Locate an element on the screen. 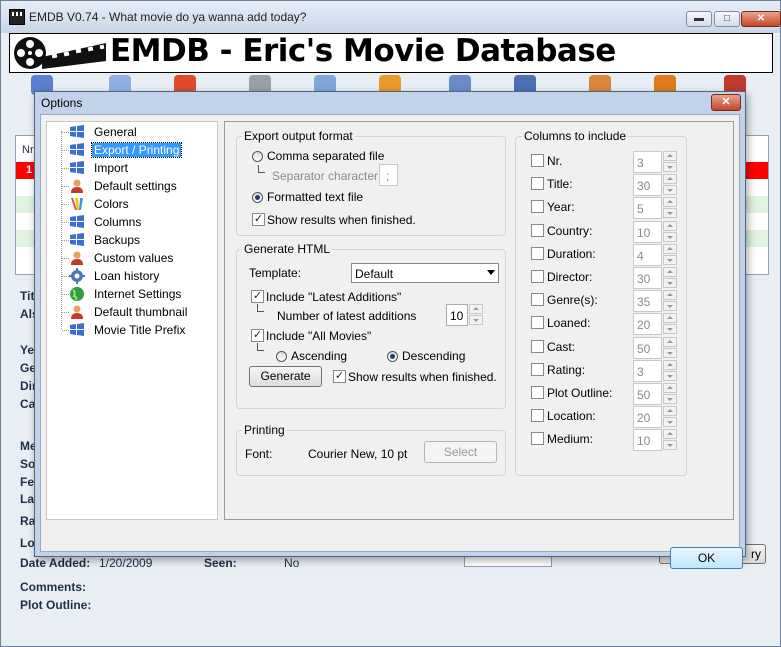 The width and height of the screenshot is (781, 647). select-font-button: Select is located at coordinates (460, 452).